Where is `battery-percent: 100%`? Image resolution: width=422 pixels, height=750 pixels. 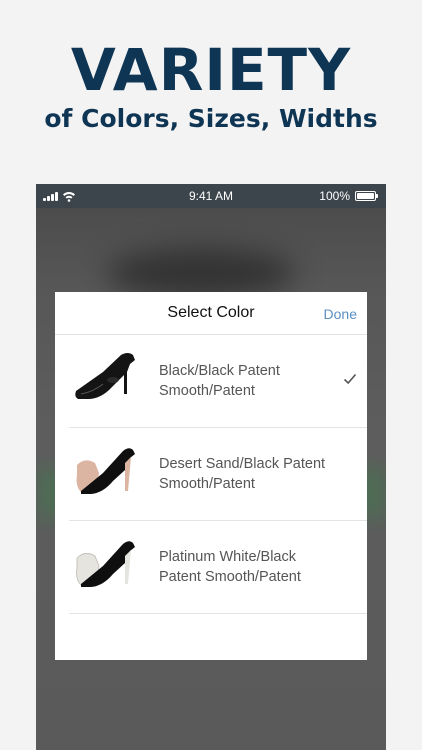 battery-percent: 100% is located at coordinates (334, 196).